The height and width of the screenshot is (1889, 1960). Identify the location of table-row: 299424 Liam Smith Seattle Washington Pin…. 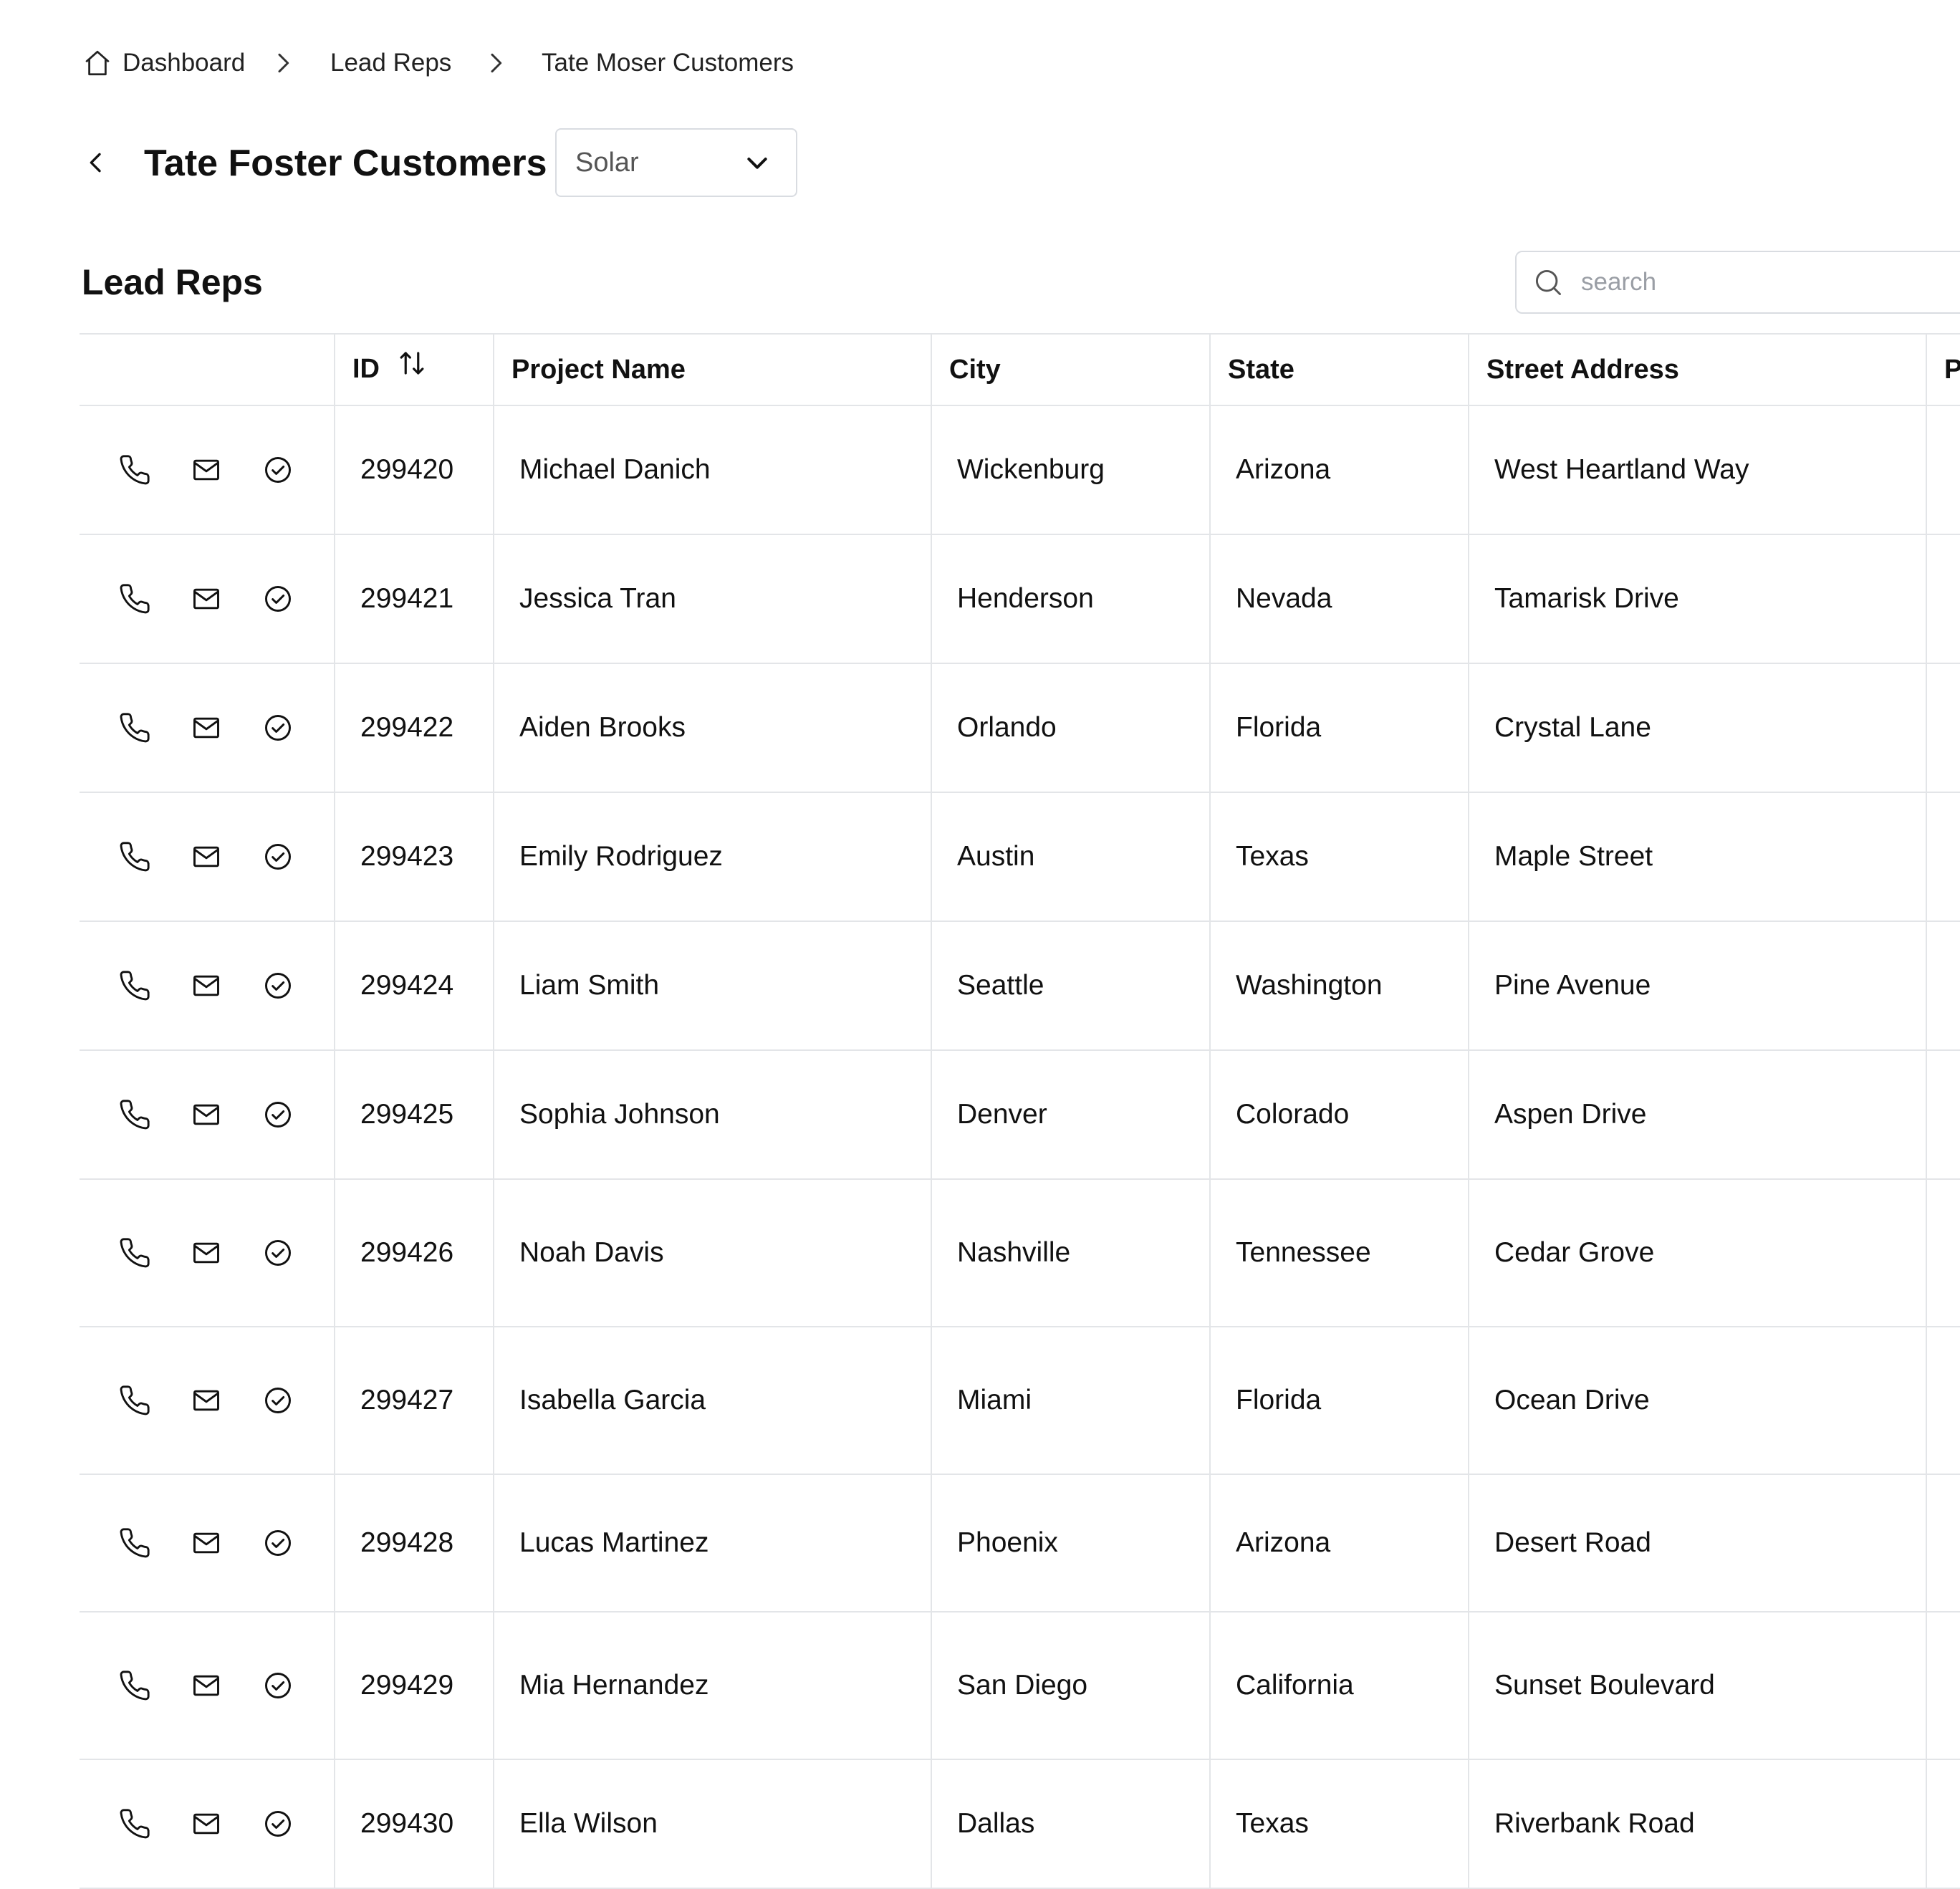
(1020, 986).